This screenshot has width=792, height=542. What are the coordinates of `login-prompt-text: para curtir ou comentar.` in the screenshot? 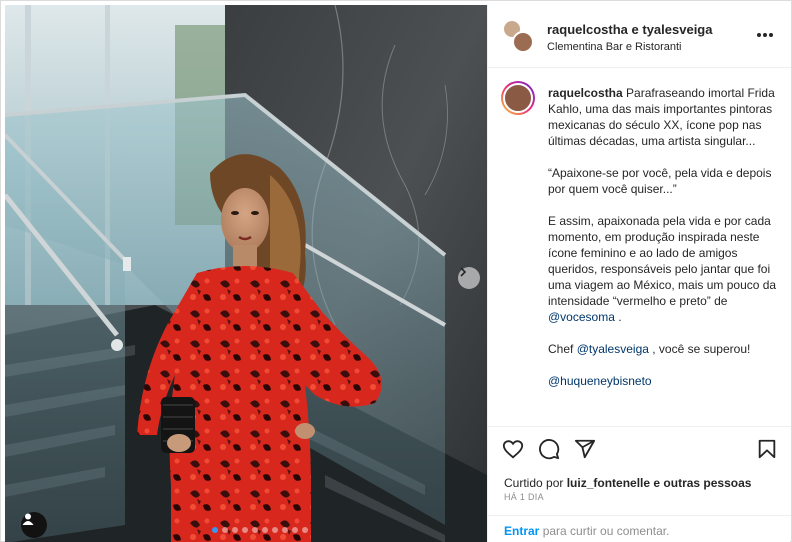 It's located at (606, 531).